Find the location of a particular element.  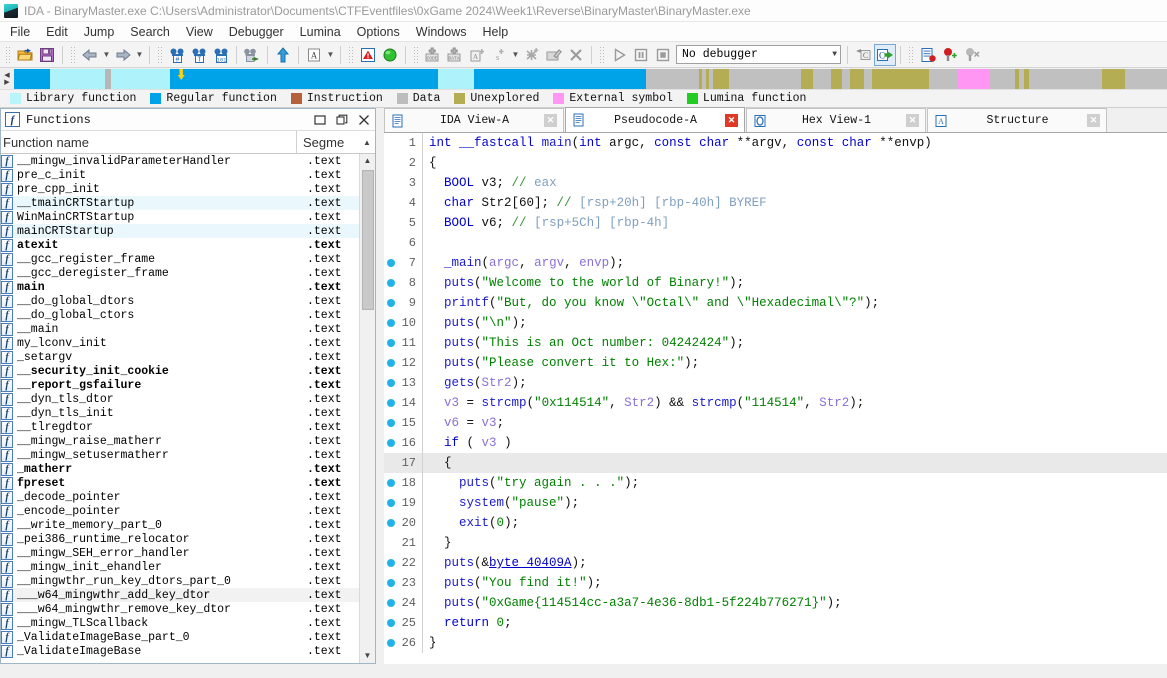

function-row: f _ValidateImageBase .text is located at coordinates (180, 651).